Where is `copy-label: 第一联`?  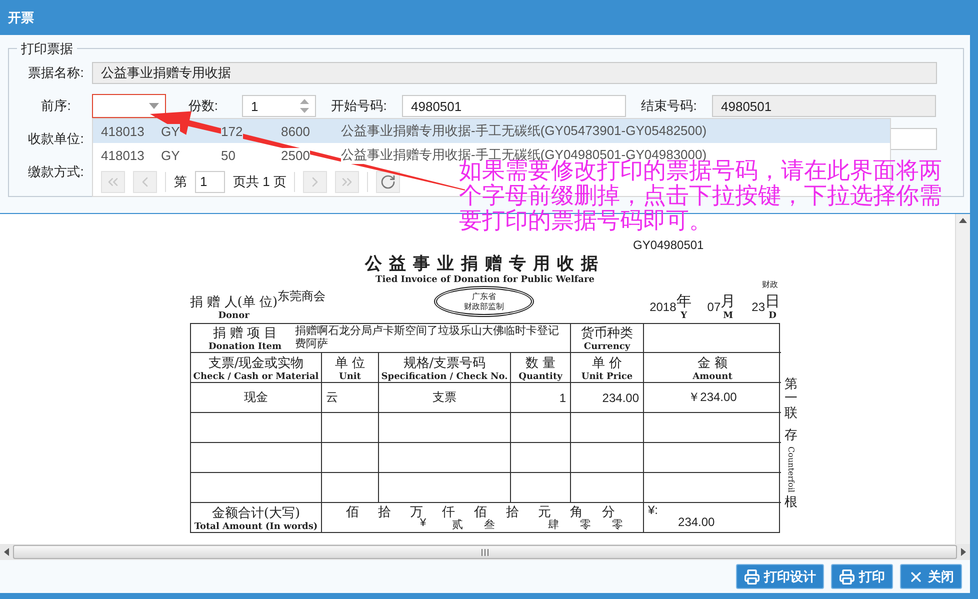 copy-label: 第一联 is located at coordinates (791, 399).